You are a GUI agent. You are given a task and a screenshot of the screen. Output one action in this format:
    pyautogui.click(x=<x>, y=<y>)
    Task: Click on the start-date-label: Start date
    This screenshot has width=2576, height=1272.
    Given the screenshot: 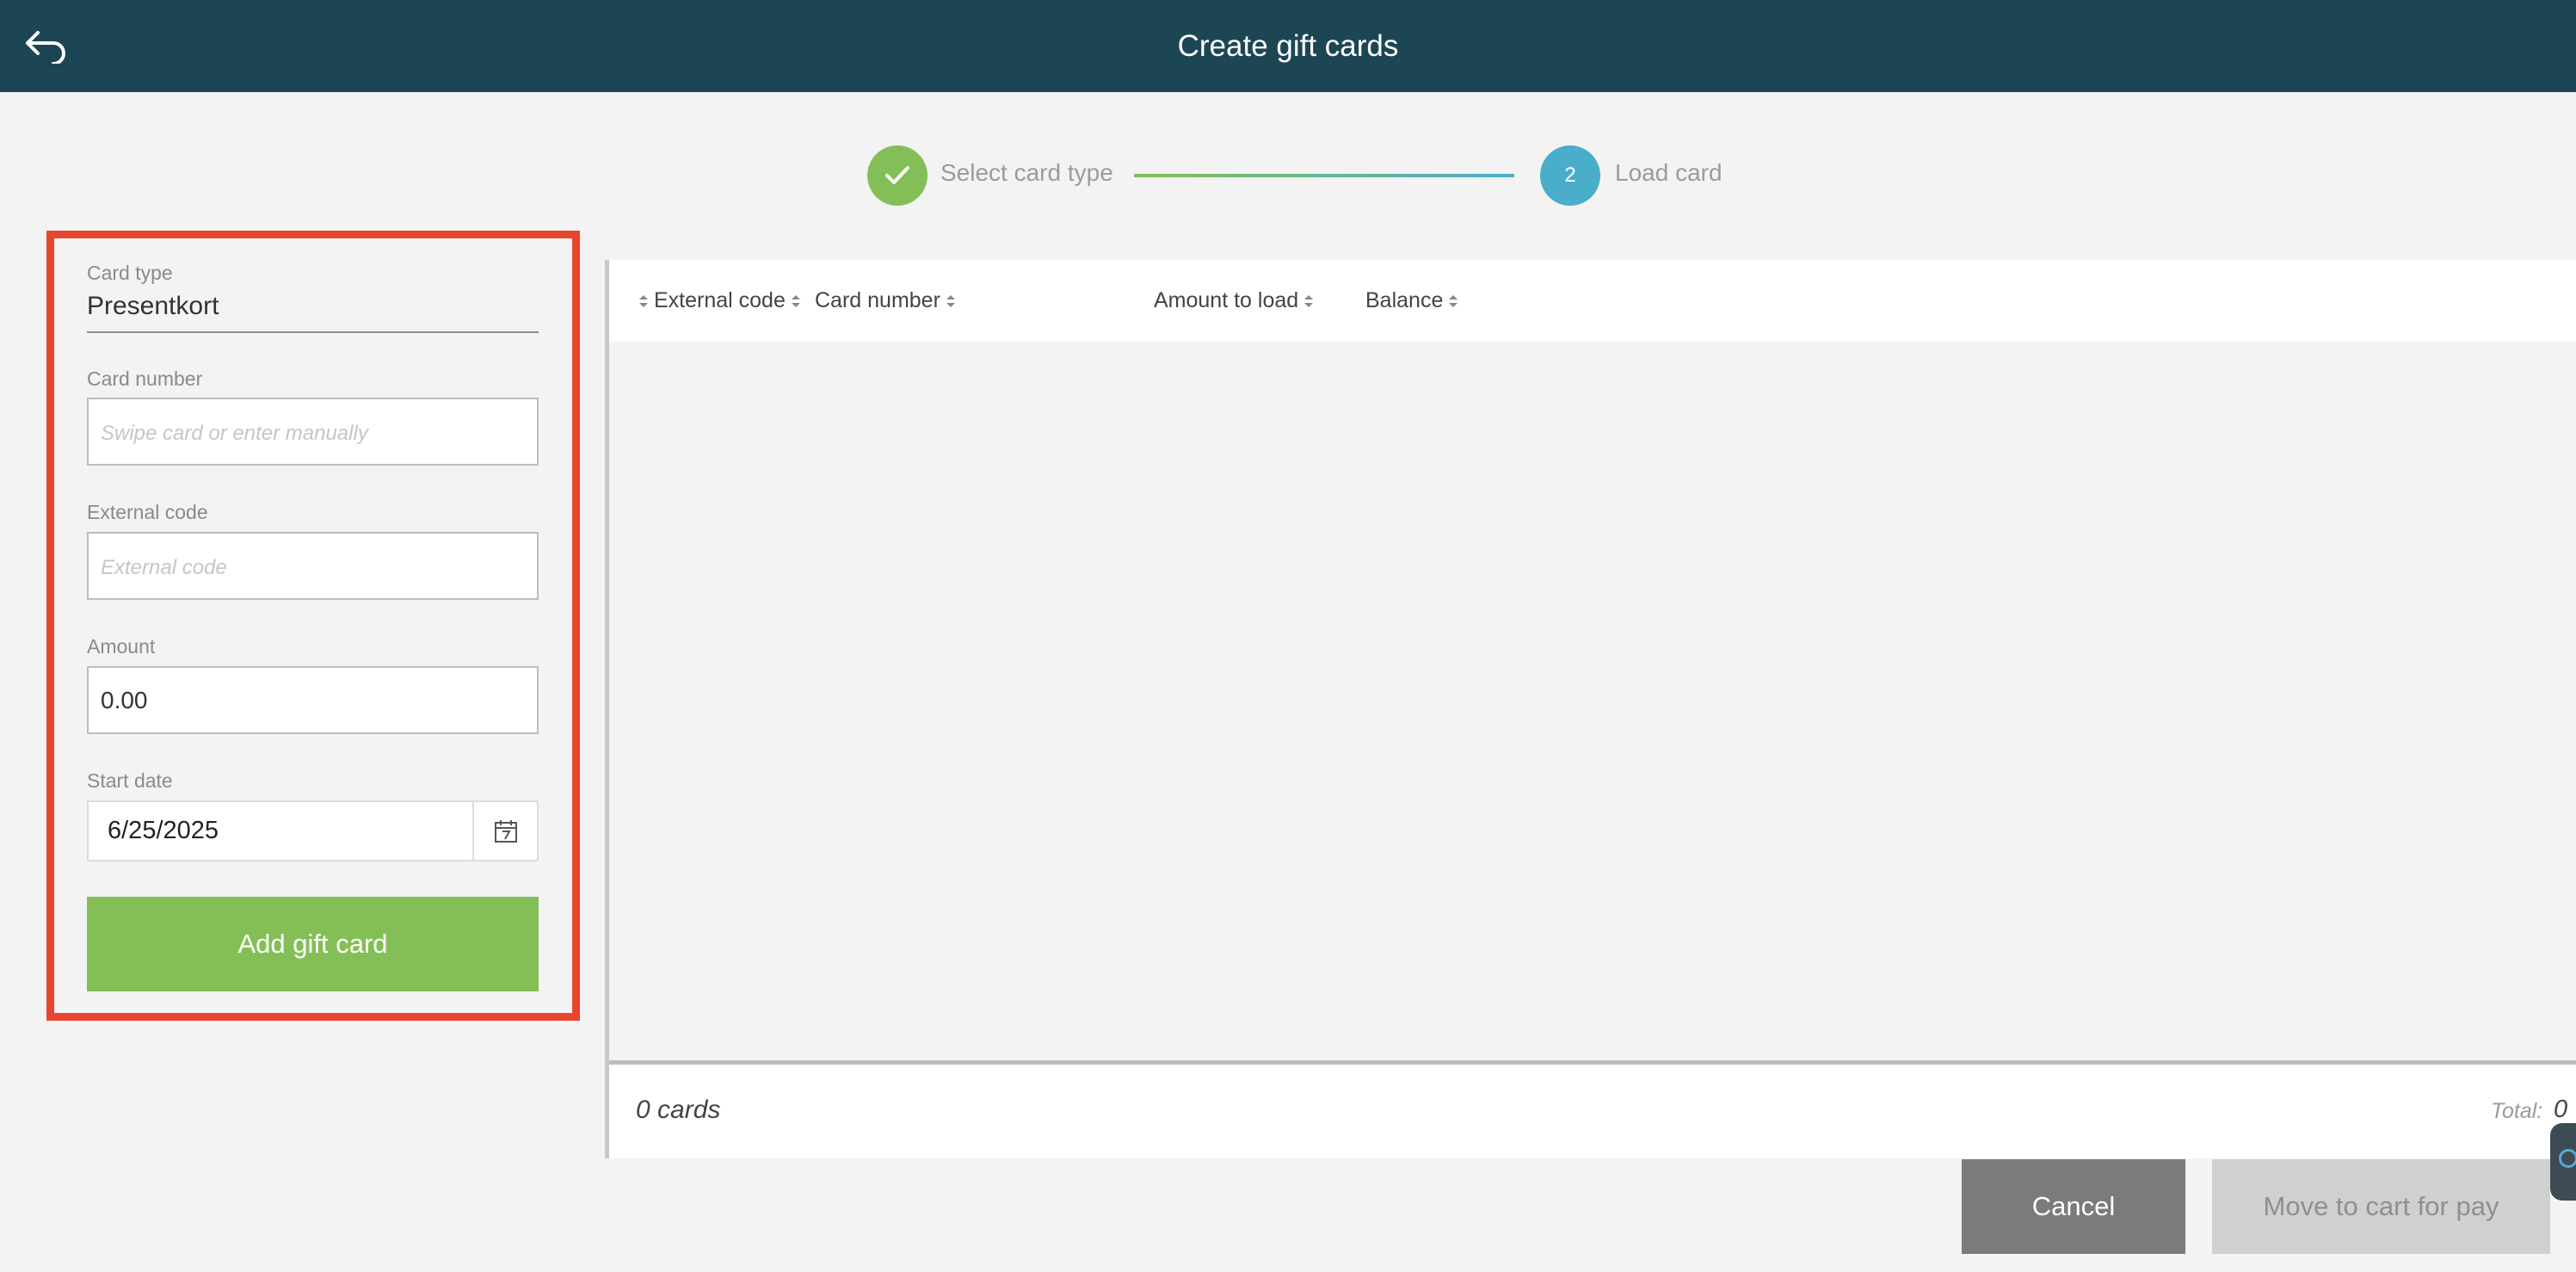 What is the action you would take?
    pyautogui.click(x=130, y=780)
    